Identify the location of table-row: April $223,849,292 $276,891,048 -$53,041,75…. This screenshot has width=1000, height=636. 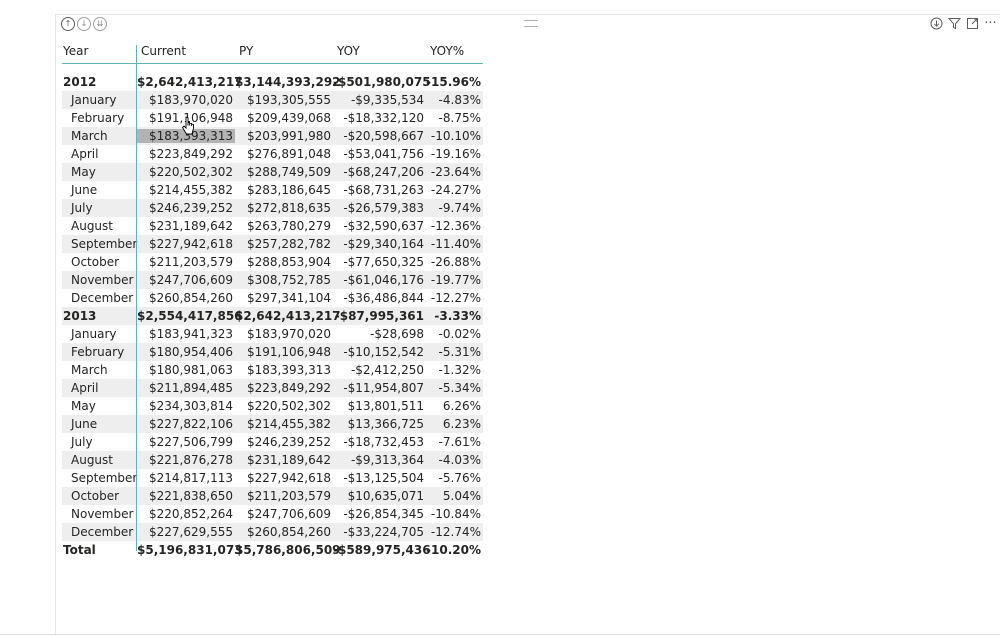
(272, 154).